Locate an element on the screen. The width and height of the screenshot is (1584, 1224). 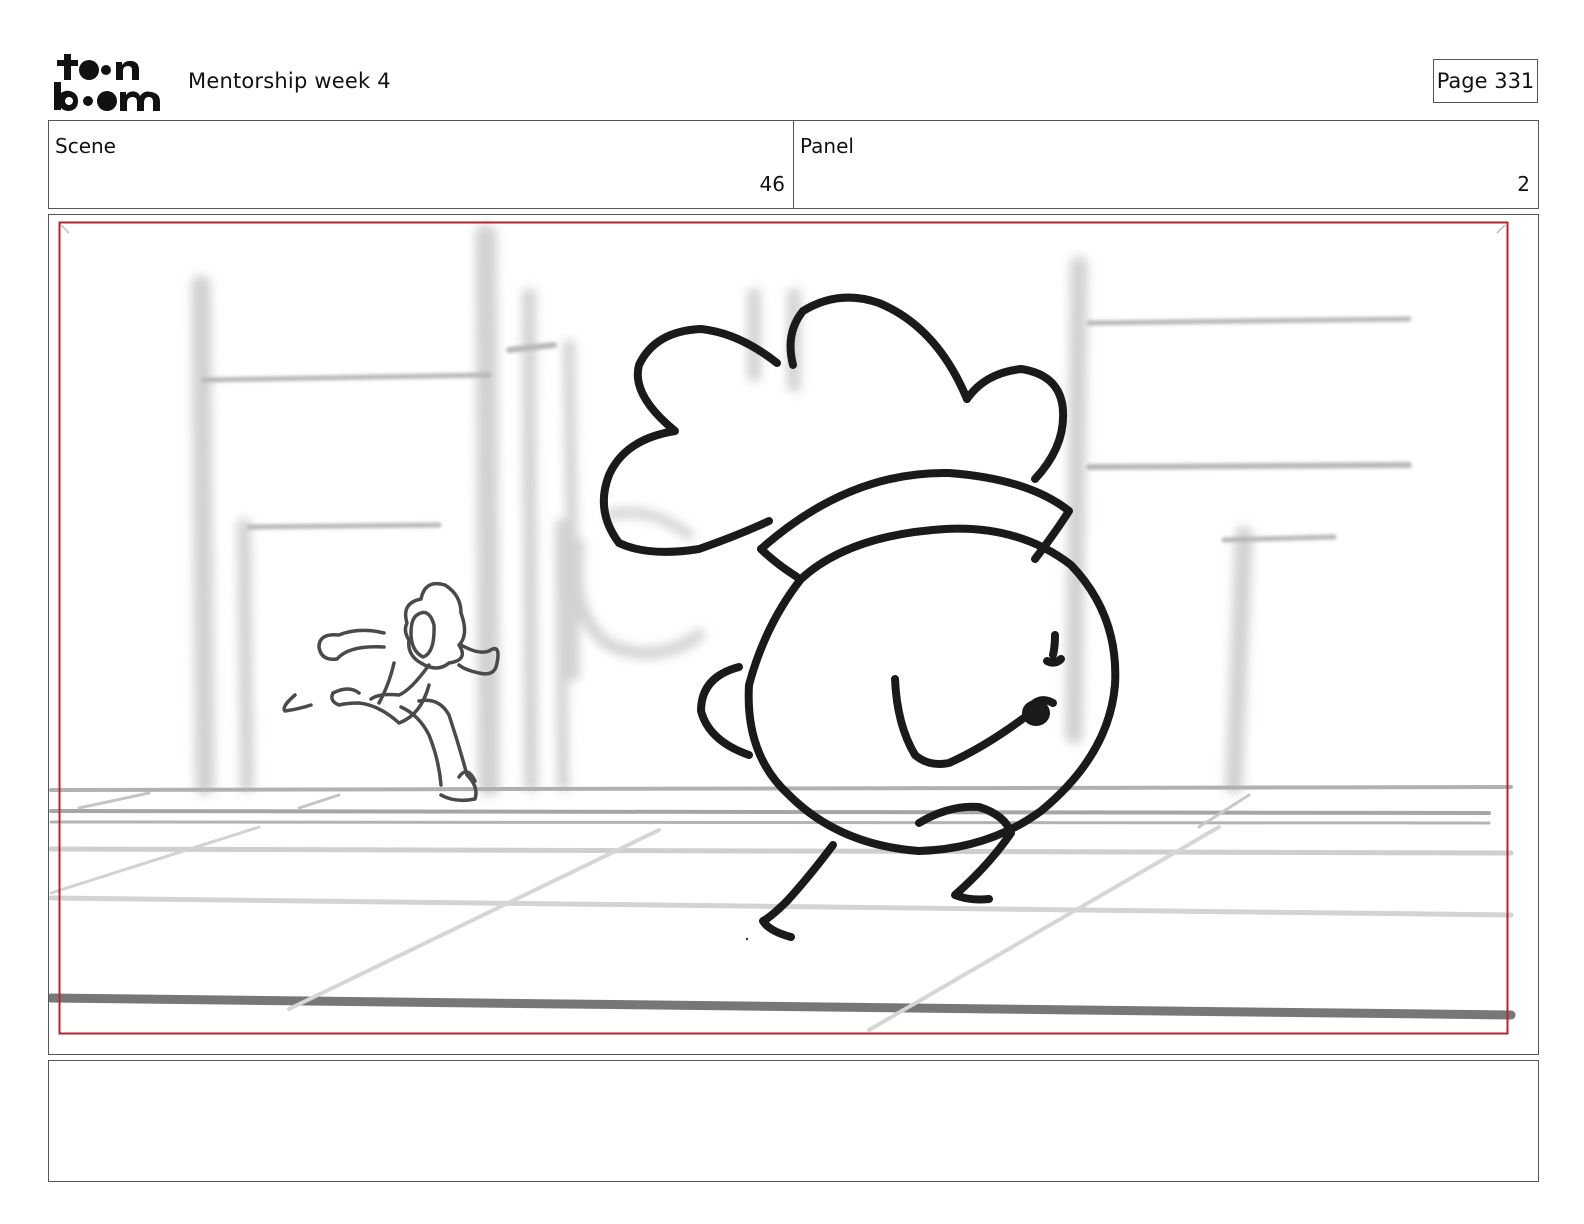
toon-boom-logo is located at coordinates (107, 82).